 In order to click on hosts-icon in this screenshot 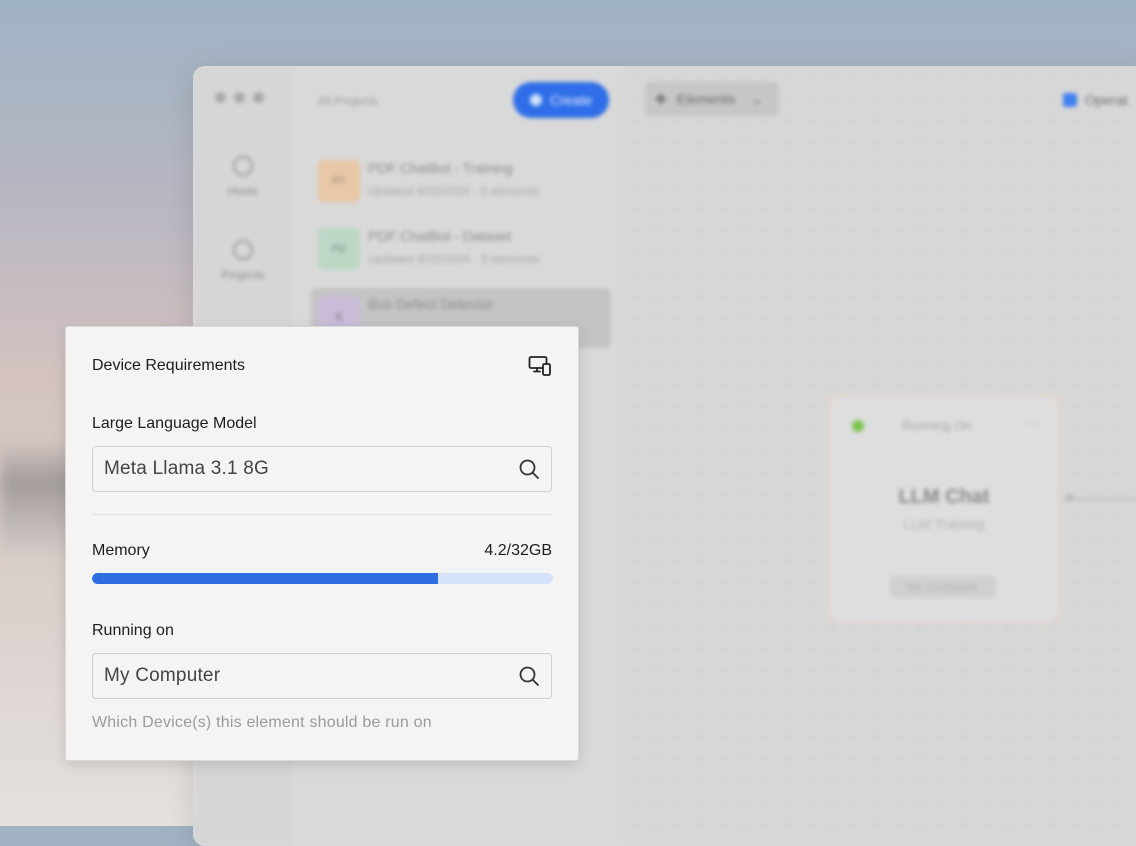, I will do `click(243, 166)`.